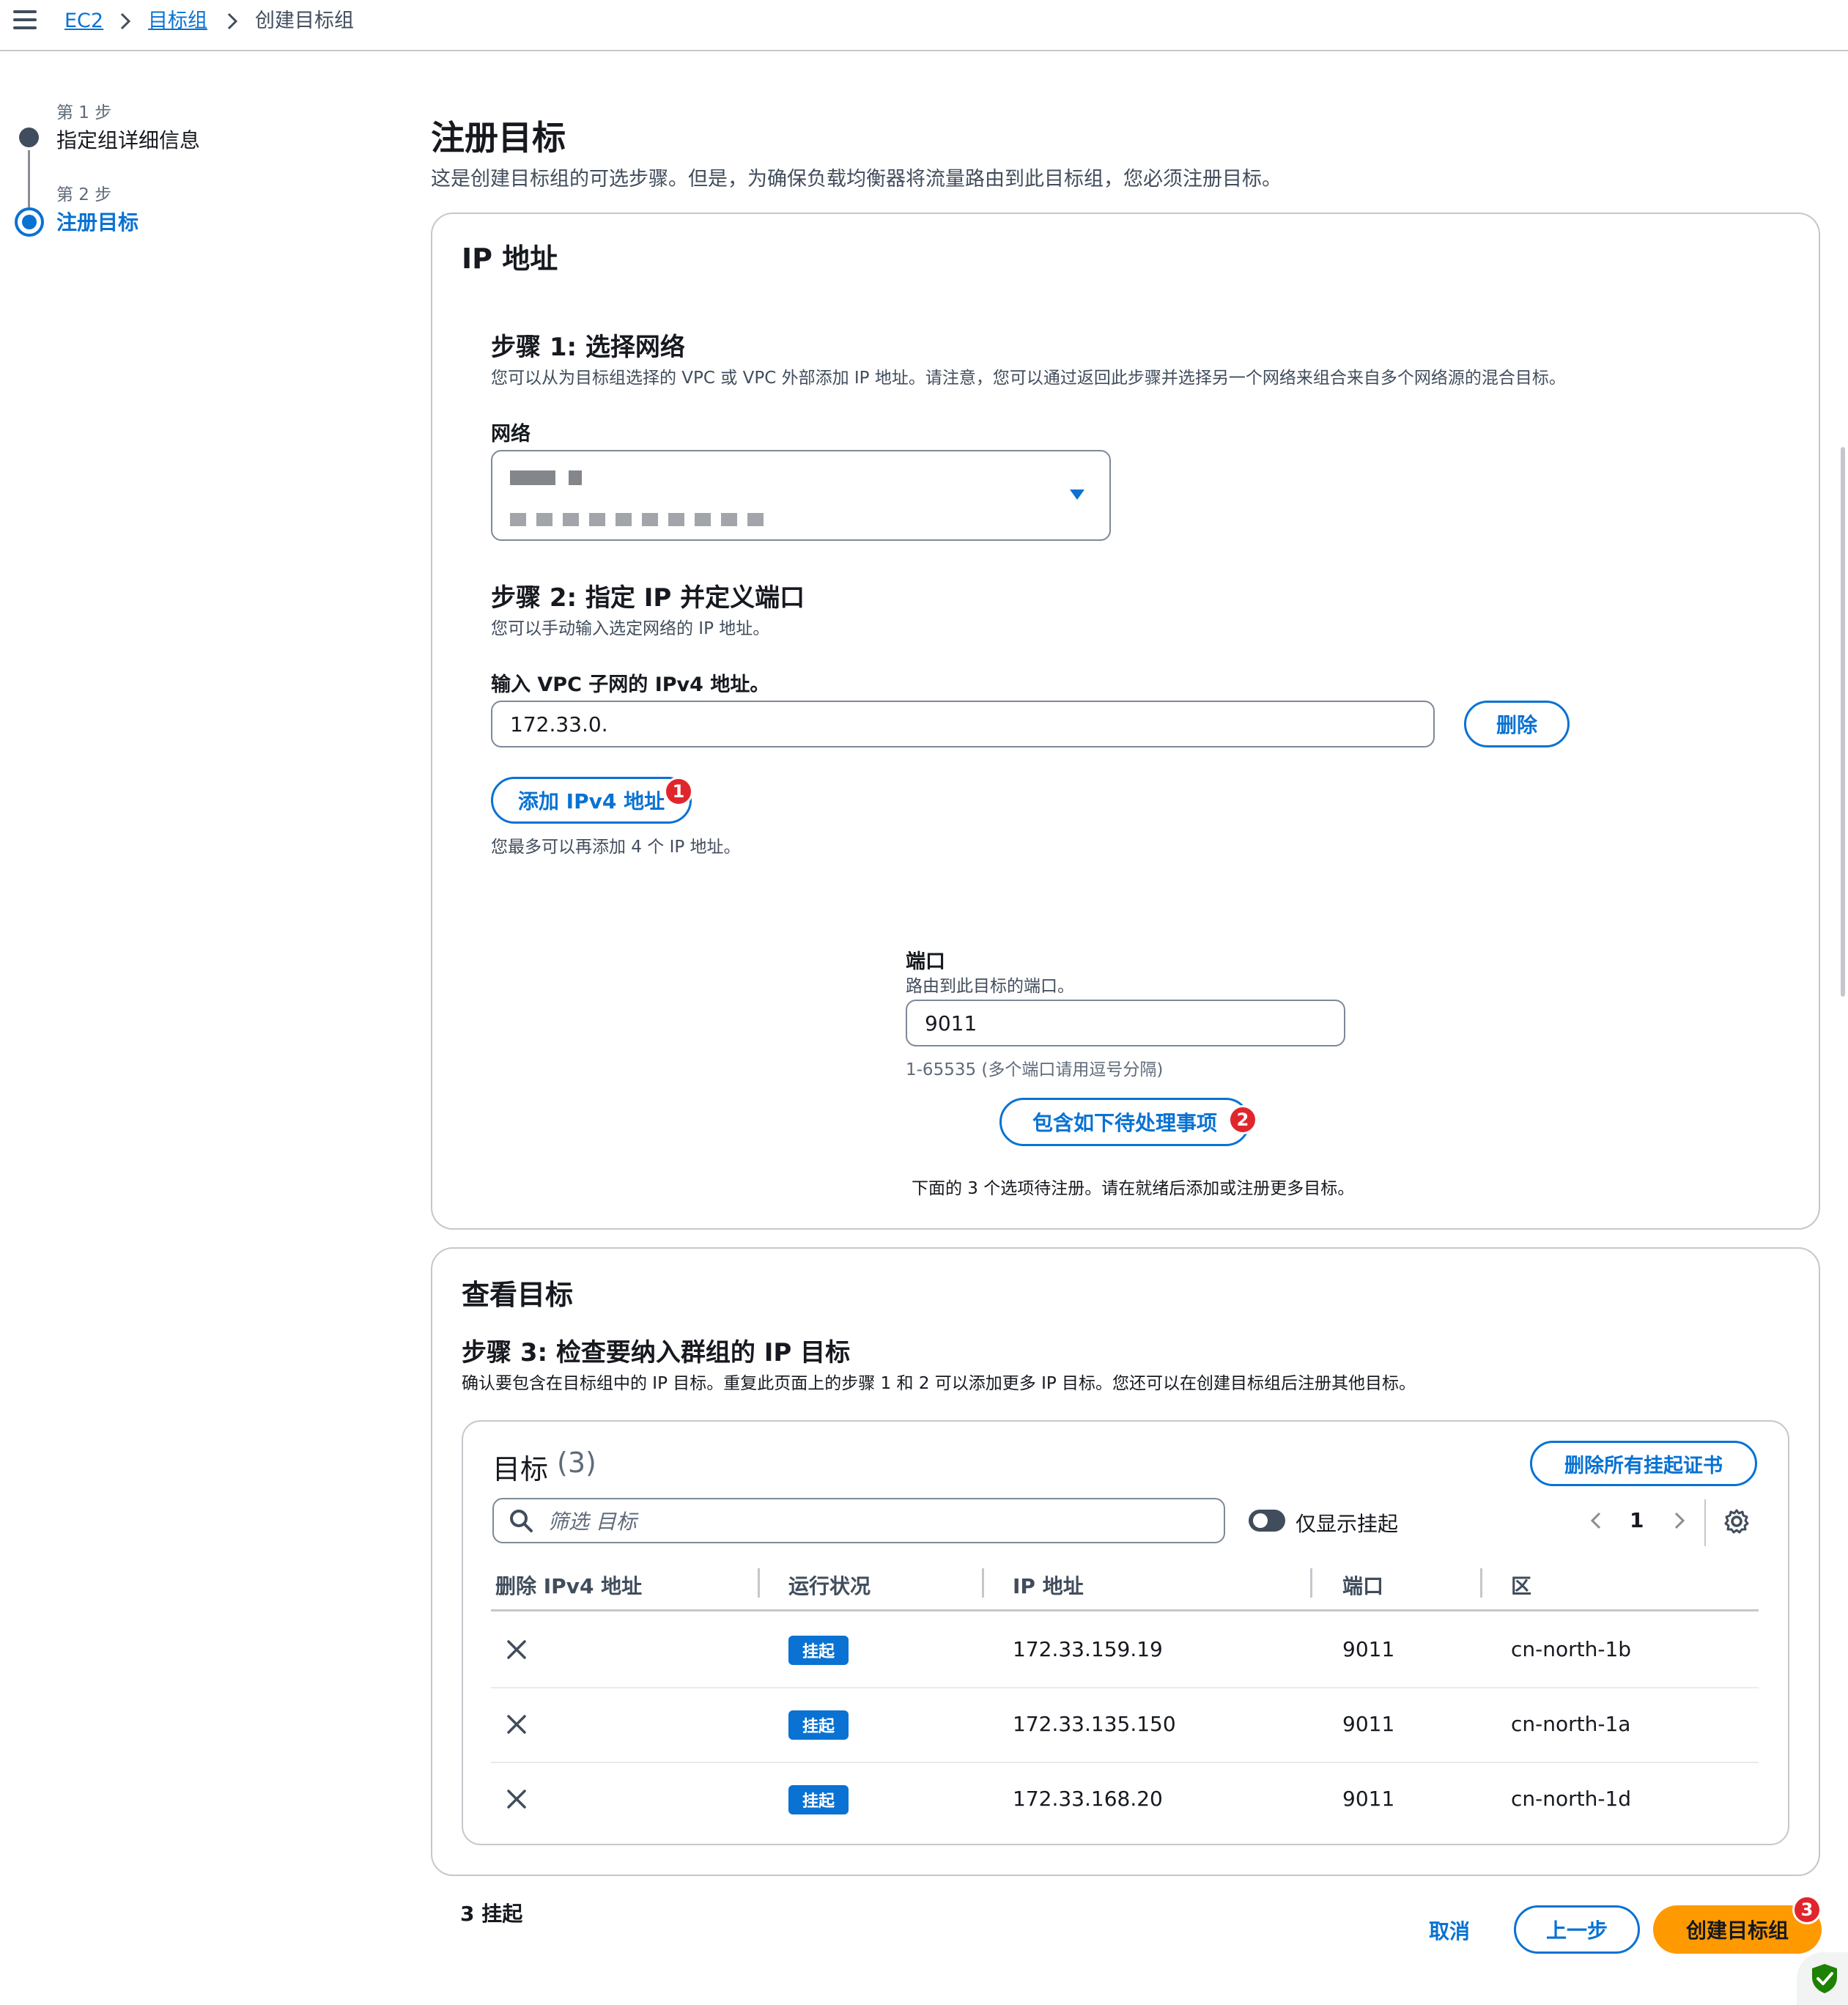  I want to click on table-row: 挂起 172.33.159.19 9011 cn-north-1b, so click(1125, 1649).